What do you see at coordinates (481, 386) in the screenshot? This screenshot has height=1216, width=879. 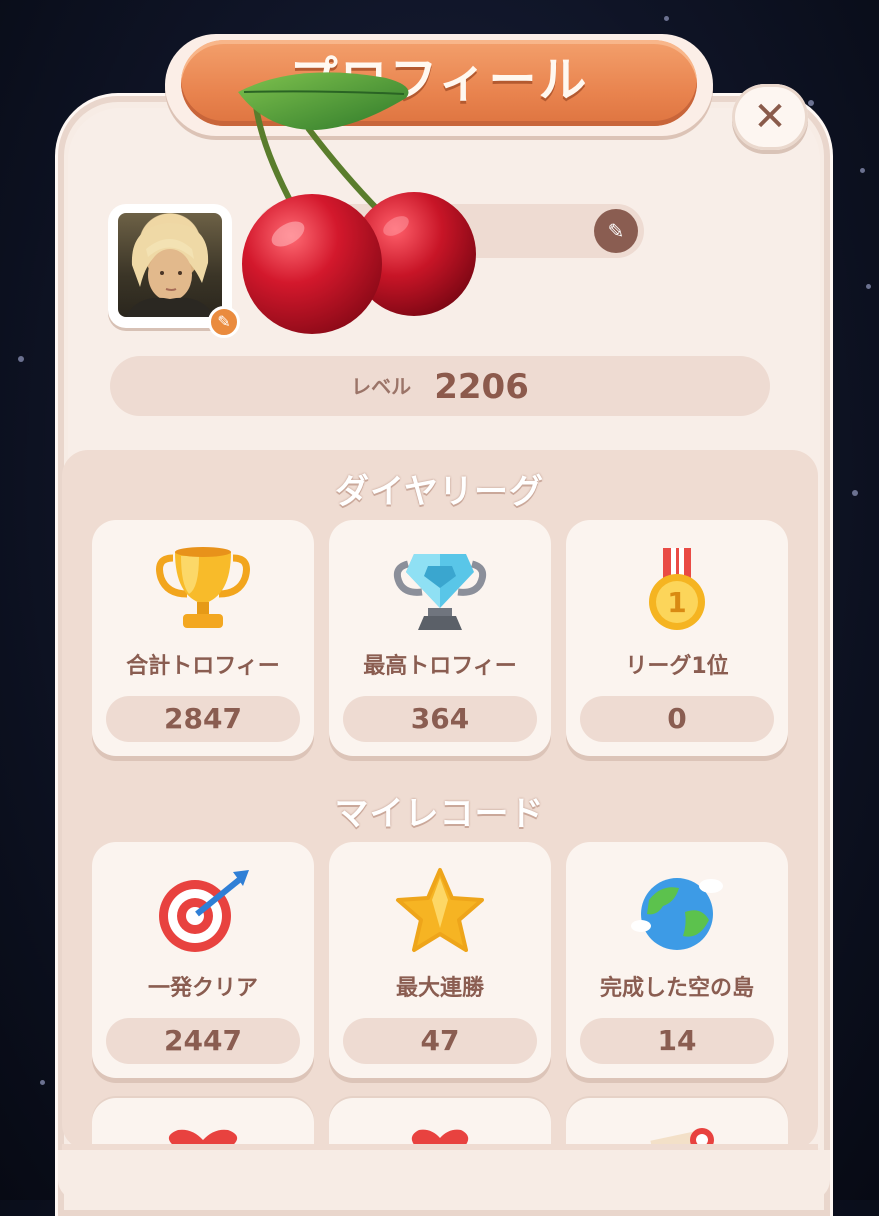 I see `level-value: 2206` at bounding box center [481, 386].